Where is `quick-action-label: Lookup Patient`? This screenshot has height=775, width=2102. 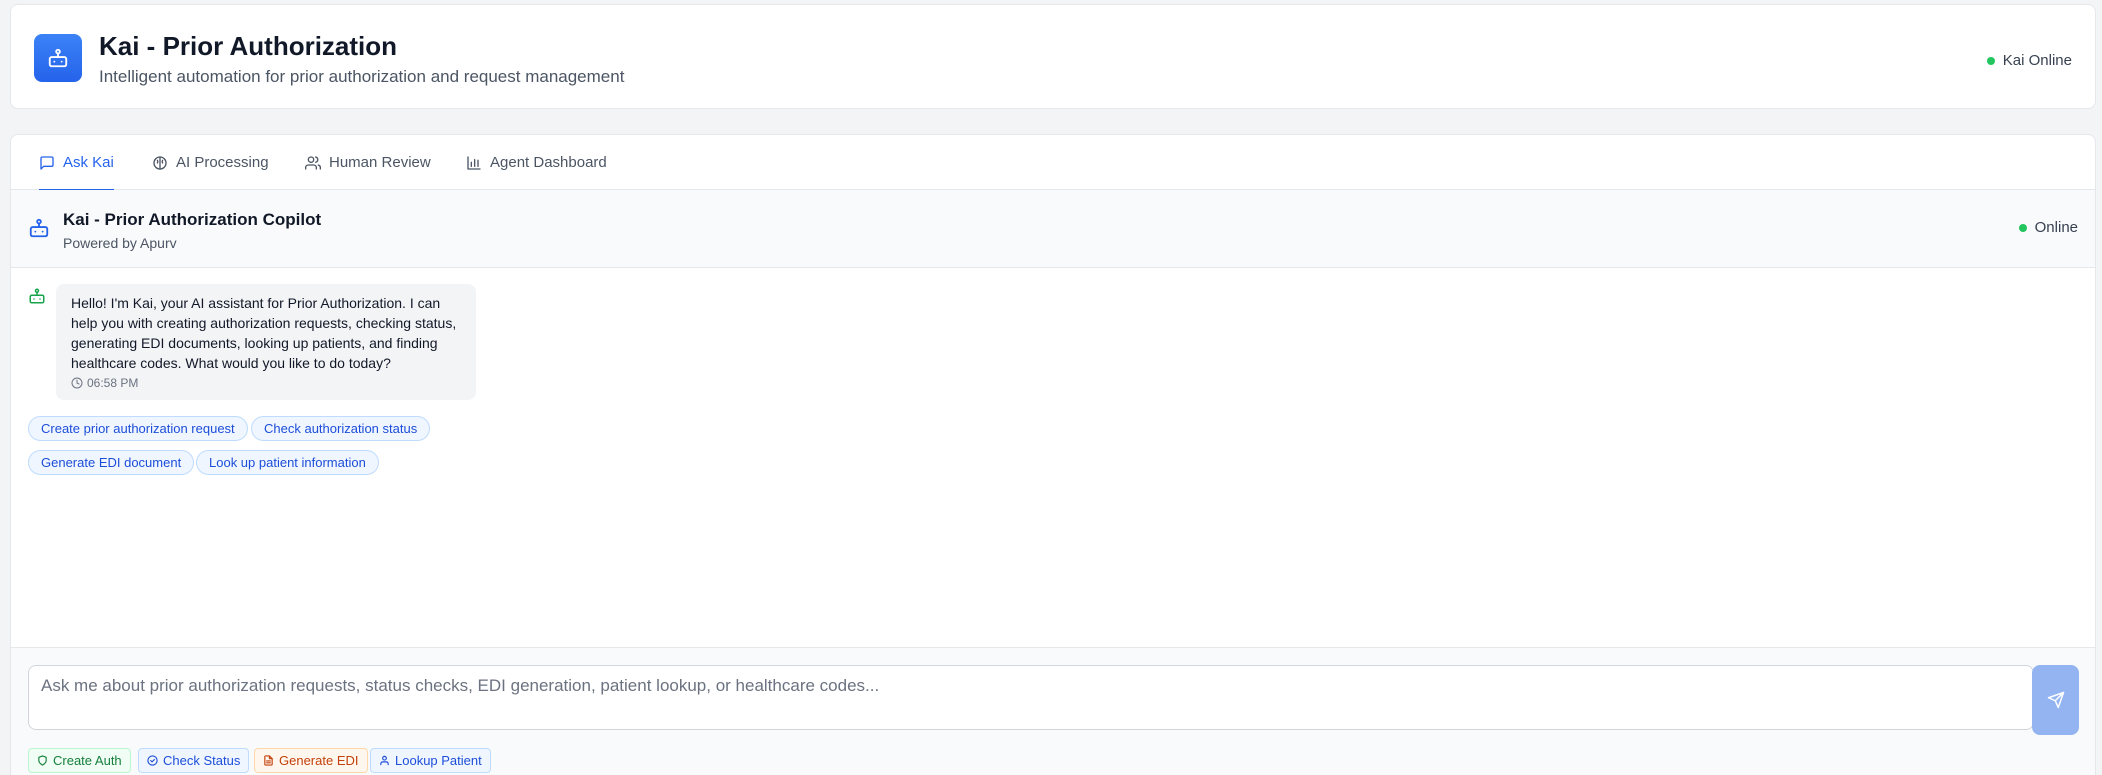
quick-action-label: Lookup Patient is located at coordinates (438, 760).